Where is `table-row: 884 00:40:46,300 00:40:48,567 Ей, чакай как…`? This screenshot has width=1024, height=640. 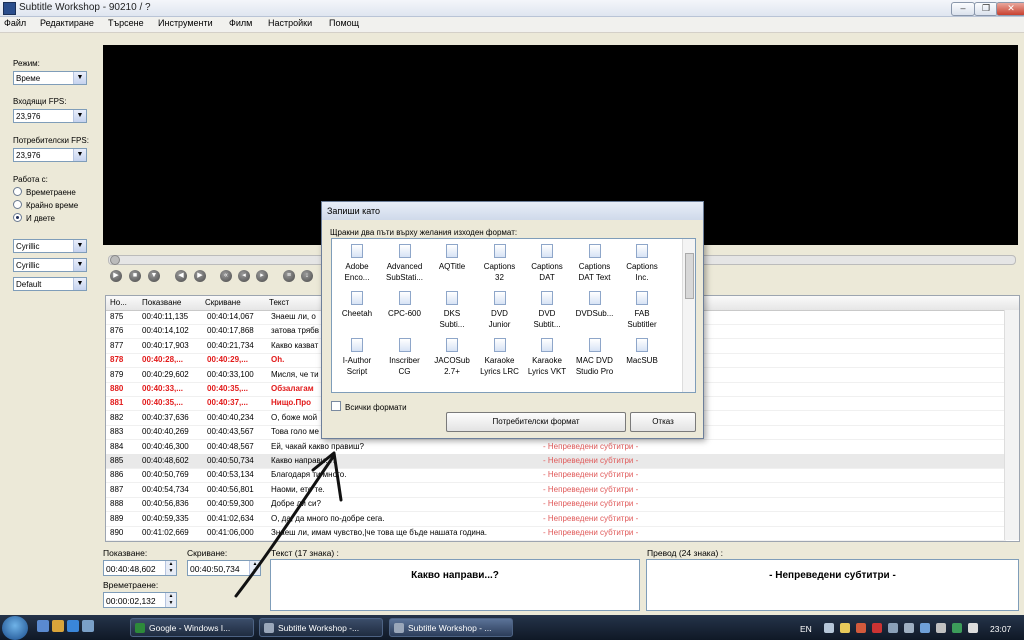 table-row: 884 00:40:46,300 00:40:48,567 Ей, чакай как… is located at coordinates (556, 447).